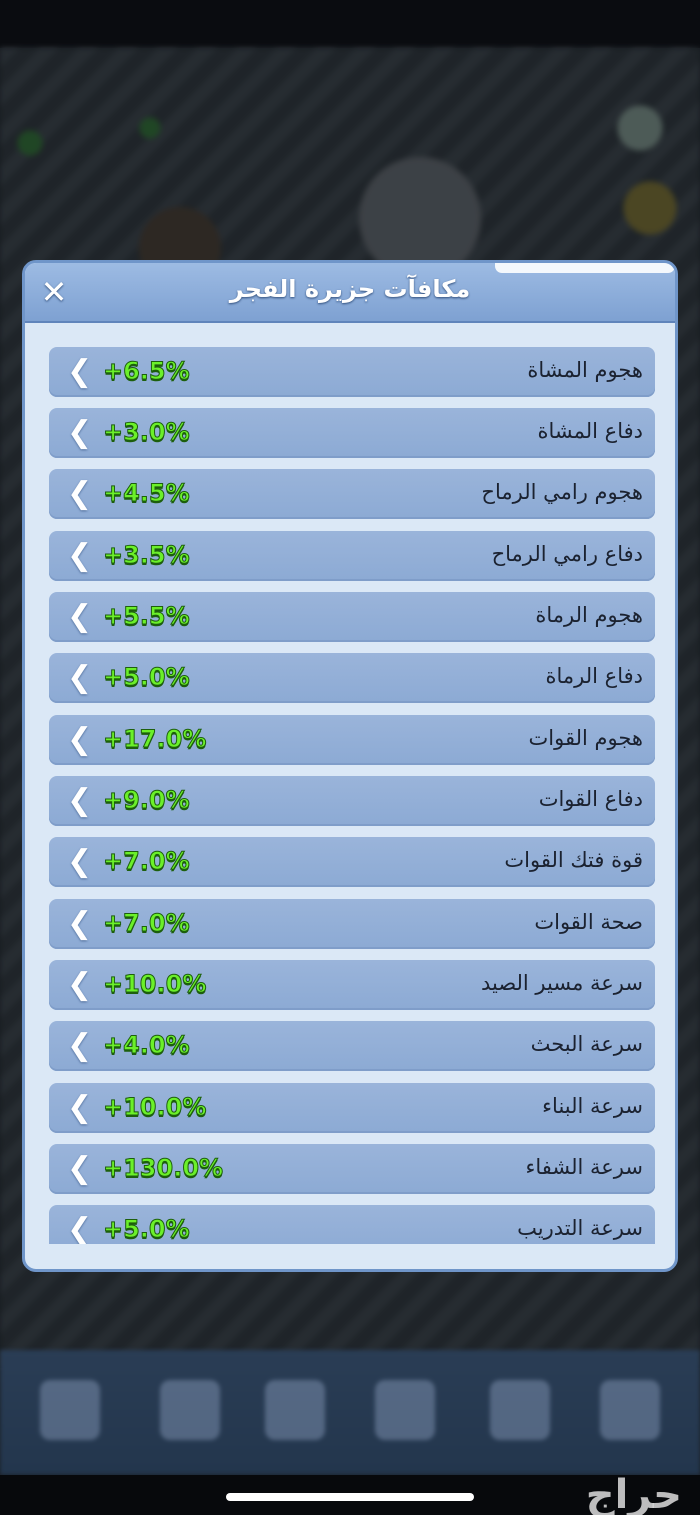 This screenshot has height=1515, width=700. I want to click on bonus-label: هجوم القوات, so click(585, 738).